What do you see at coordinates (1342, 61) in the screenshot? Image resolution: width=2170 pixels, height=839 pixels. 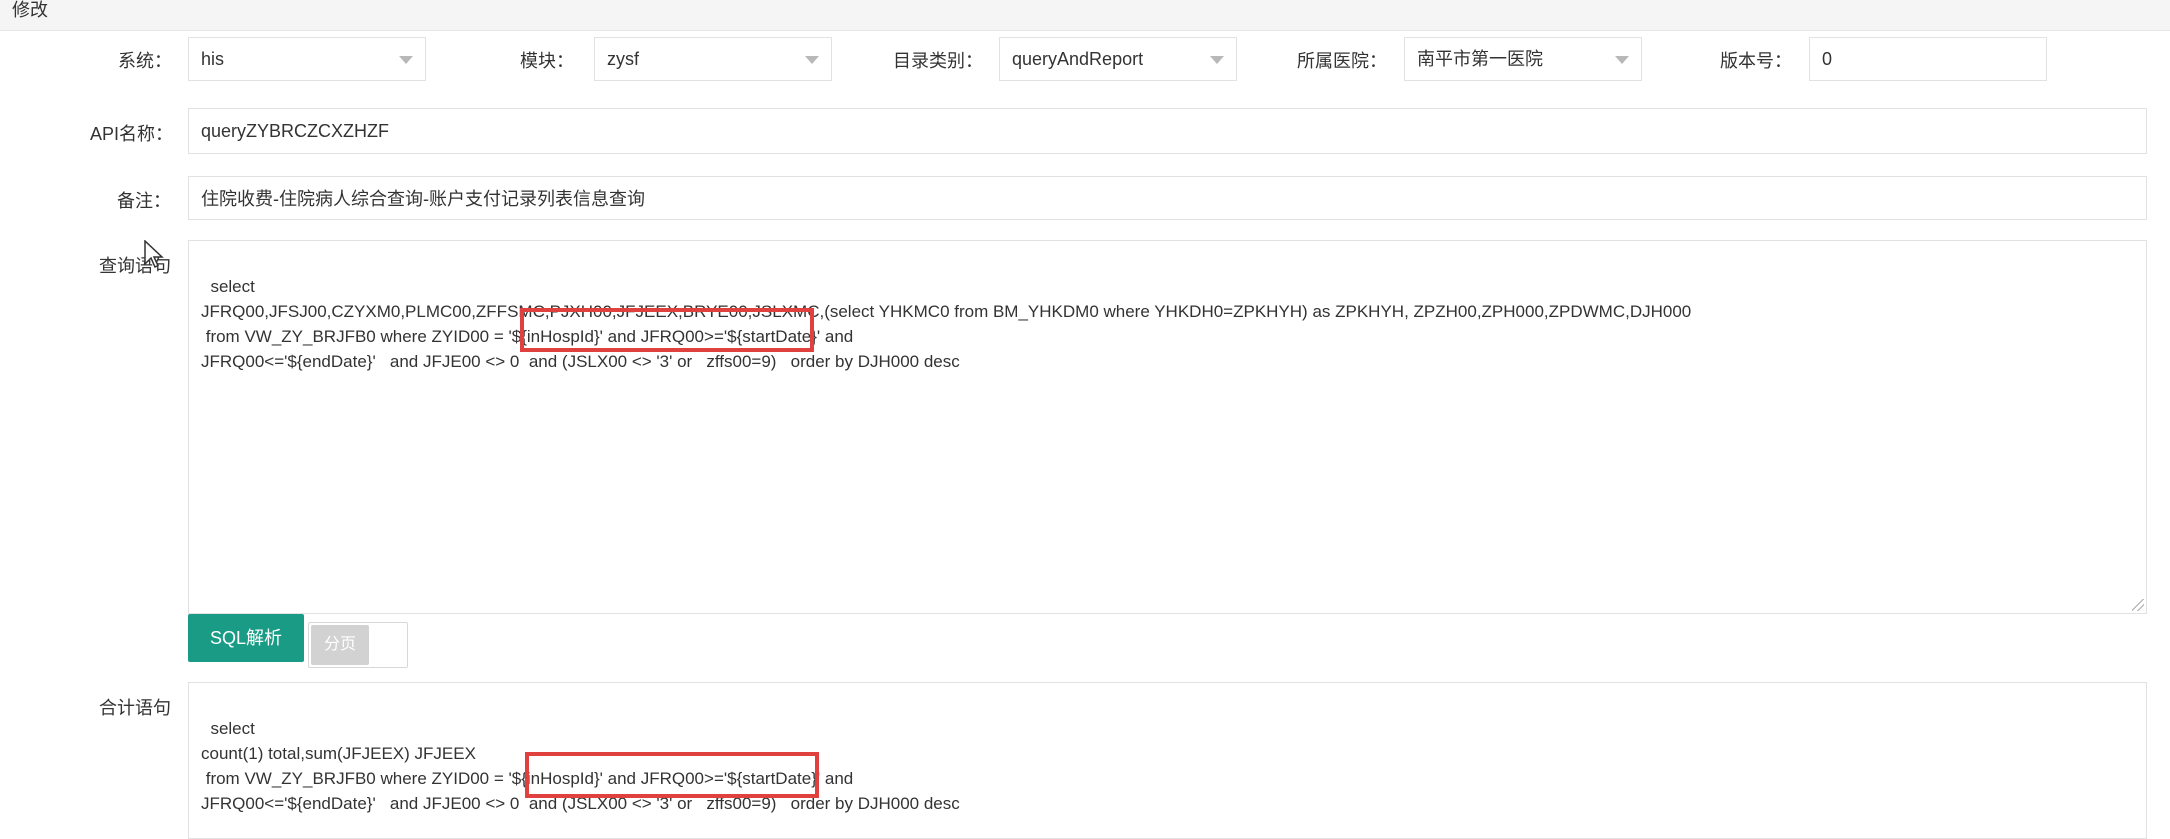 I see `hospital-label: 所属医院：` at bounding box center [1342, 61].